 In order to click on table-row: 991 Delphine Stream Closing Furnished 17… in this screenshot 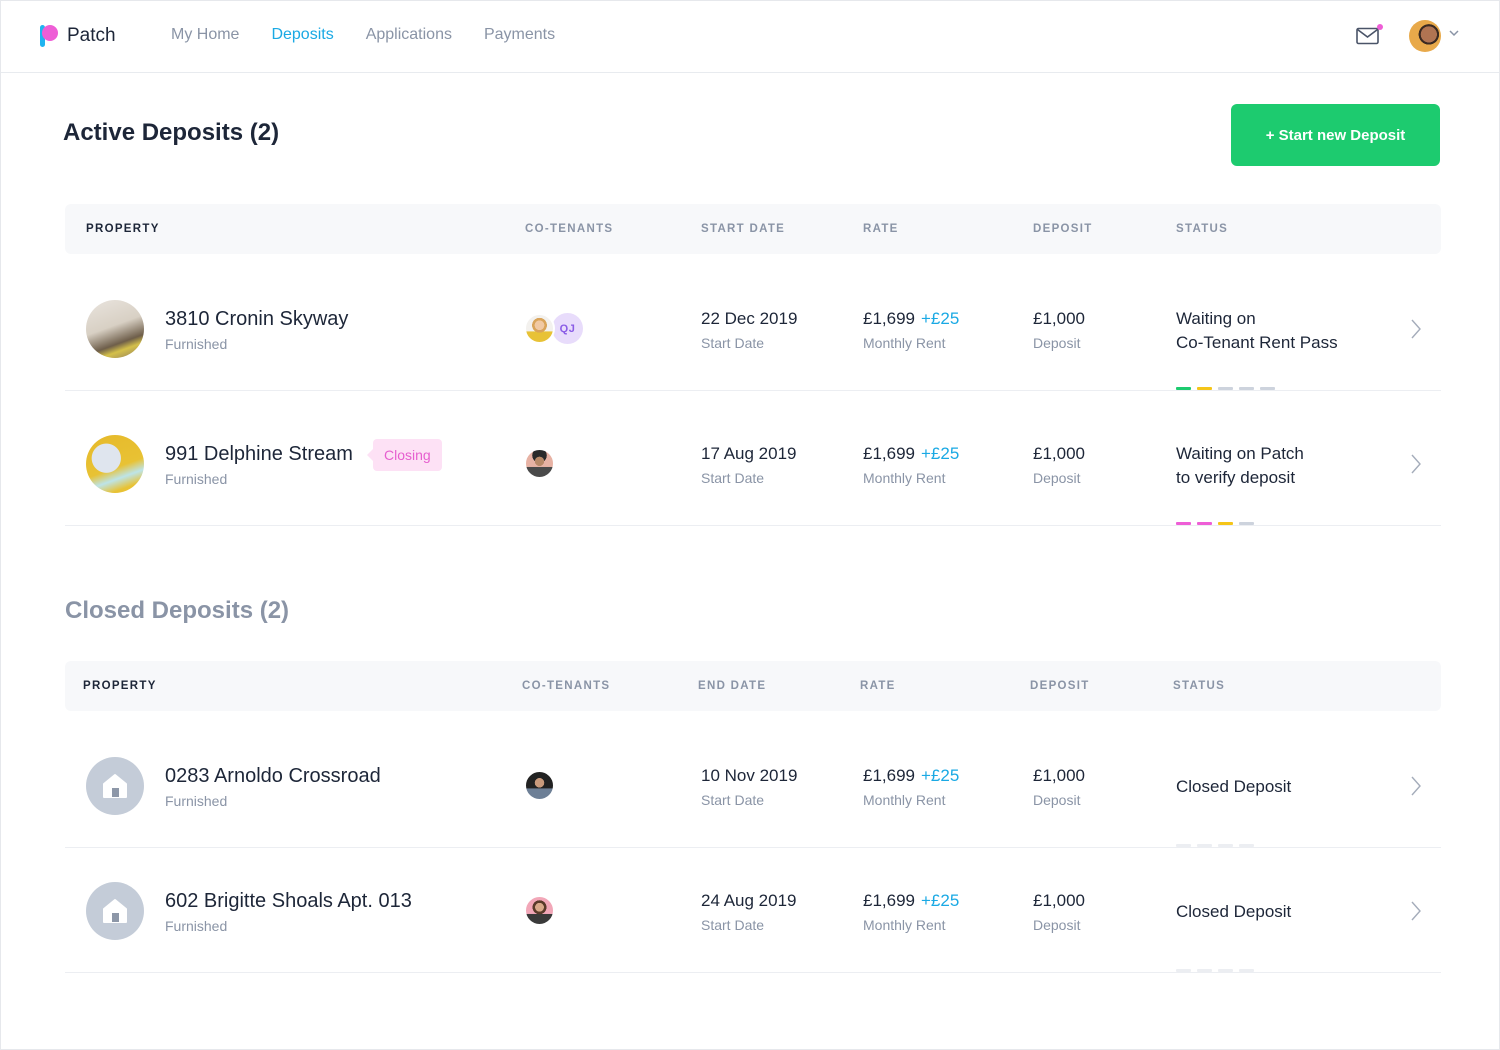, I will do `click(753, 458)`.